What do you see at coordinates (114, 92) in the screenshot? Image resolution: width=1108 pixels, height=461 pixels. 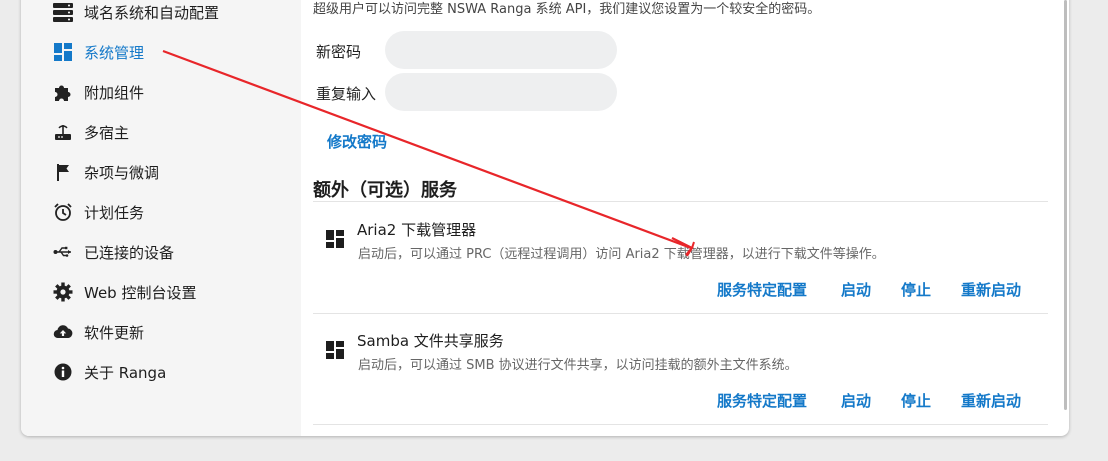 I see `sidebar-item-label: 附加组件` at bounding box center [114, 92].